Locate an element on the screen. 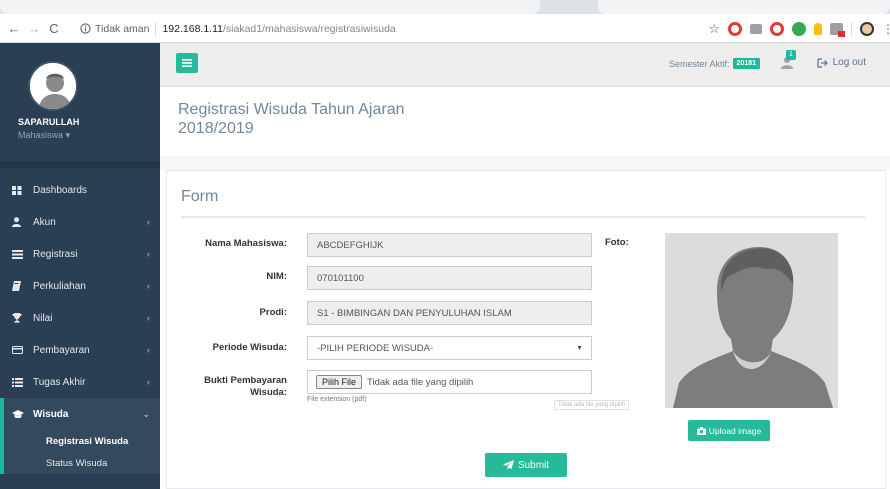 Image resolution: width=890 pixels, height=489 pixels. logout-link: Log out is located at coordinates (841, 62).